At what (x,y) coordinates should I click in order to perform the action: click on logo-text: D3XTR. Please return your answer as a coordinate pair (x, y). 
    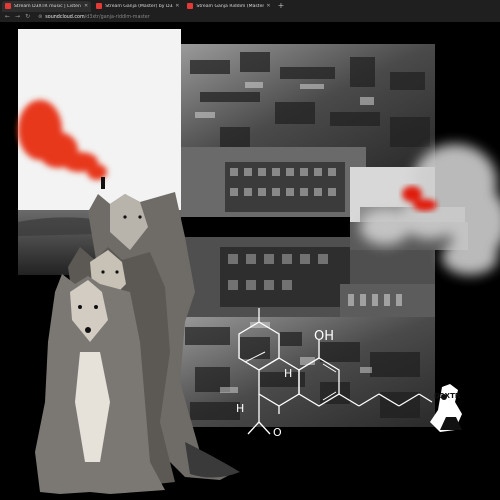
    Looking at the image, I should click on (447, 396).